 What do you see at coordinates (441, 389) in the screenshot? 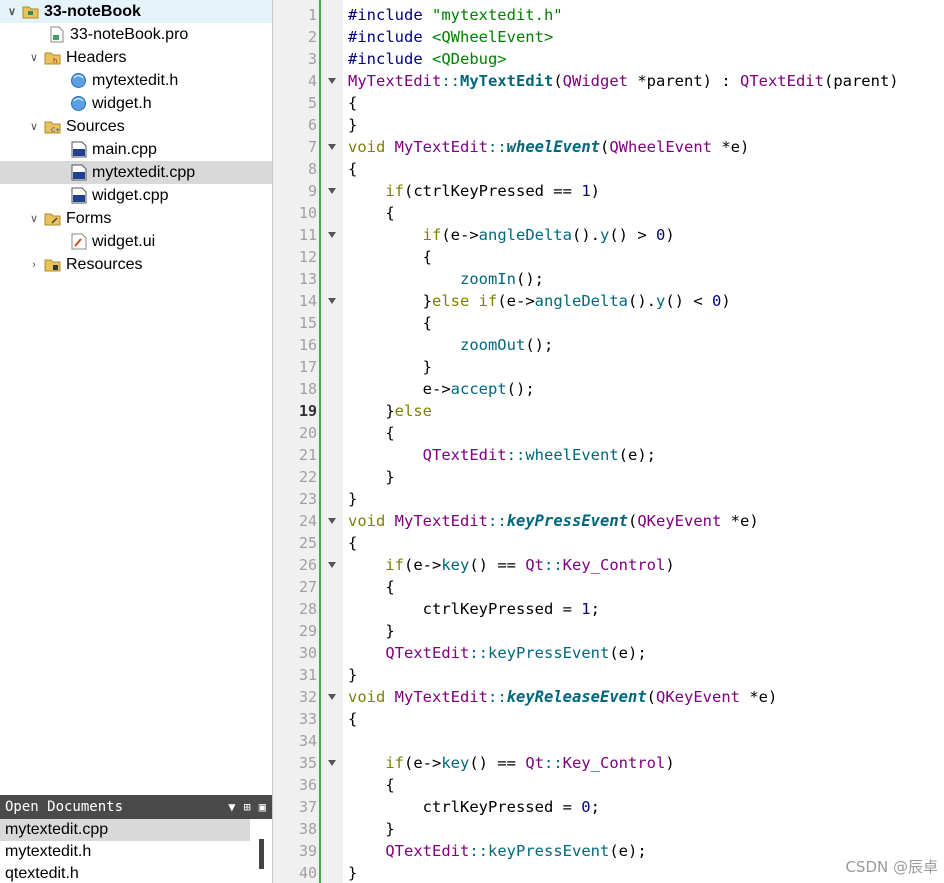
I see `code-line: e->accept();` at bounding box center [441, 389].